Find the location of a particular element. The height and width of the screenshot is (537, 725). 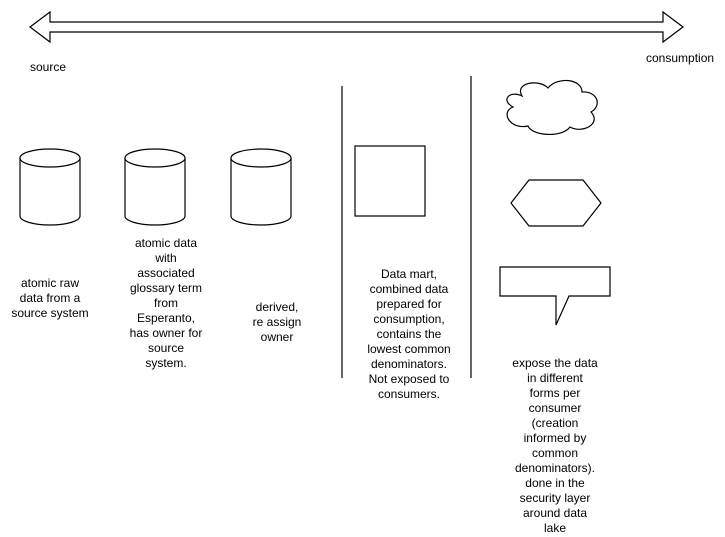

source-to-consumption-arrow is located at coordinates (356, 27).